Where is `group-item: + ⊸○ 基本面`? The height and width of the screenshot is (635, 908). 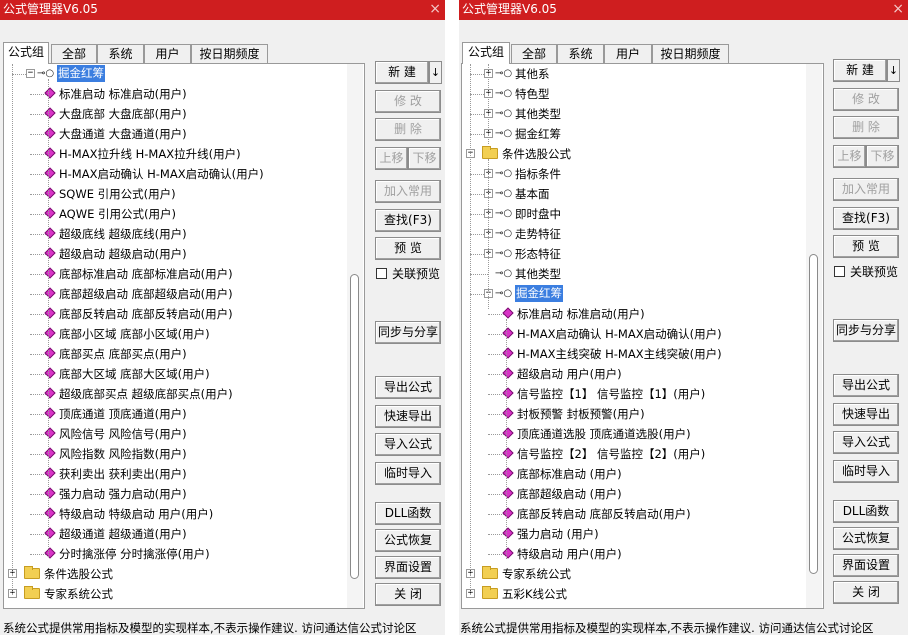 group-item: + ⊸○ 基本面 is located at coordinates (632, 194).